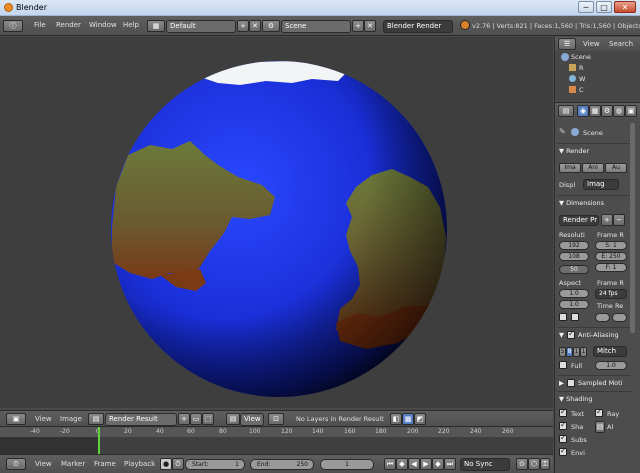 The width and height of the screenshot is (640, 473). What do you see at coordinates (611, 365) in the screenshot?
I see `filter-size-field: 1.0` at bounding box center [611, 365].